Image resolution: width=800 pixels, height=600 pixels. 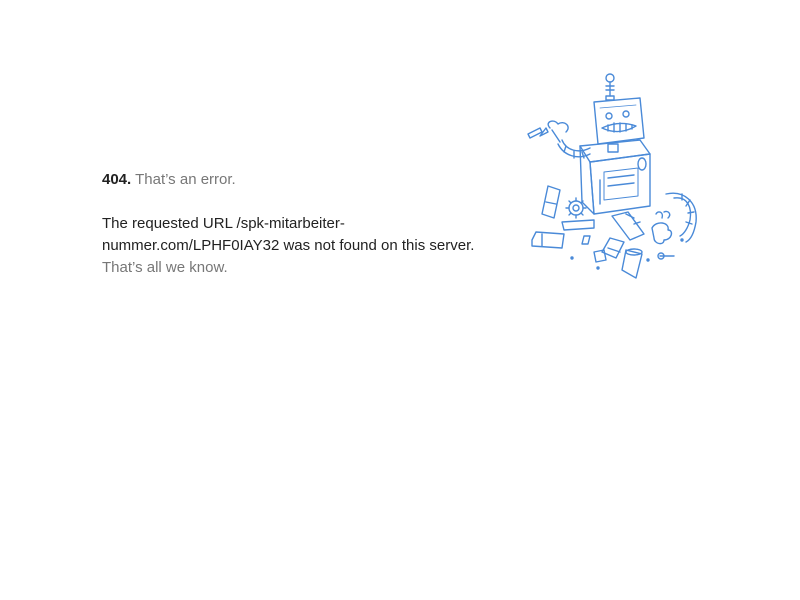 What do you see at coordinates (165, 267) in the screenshot?
I see `error-footer: That’s all we know.` at bounding box center [165, 267].